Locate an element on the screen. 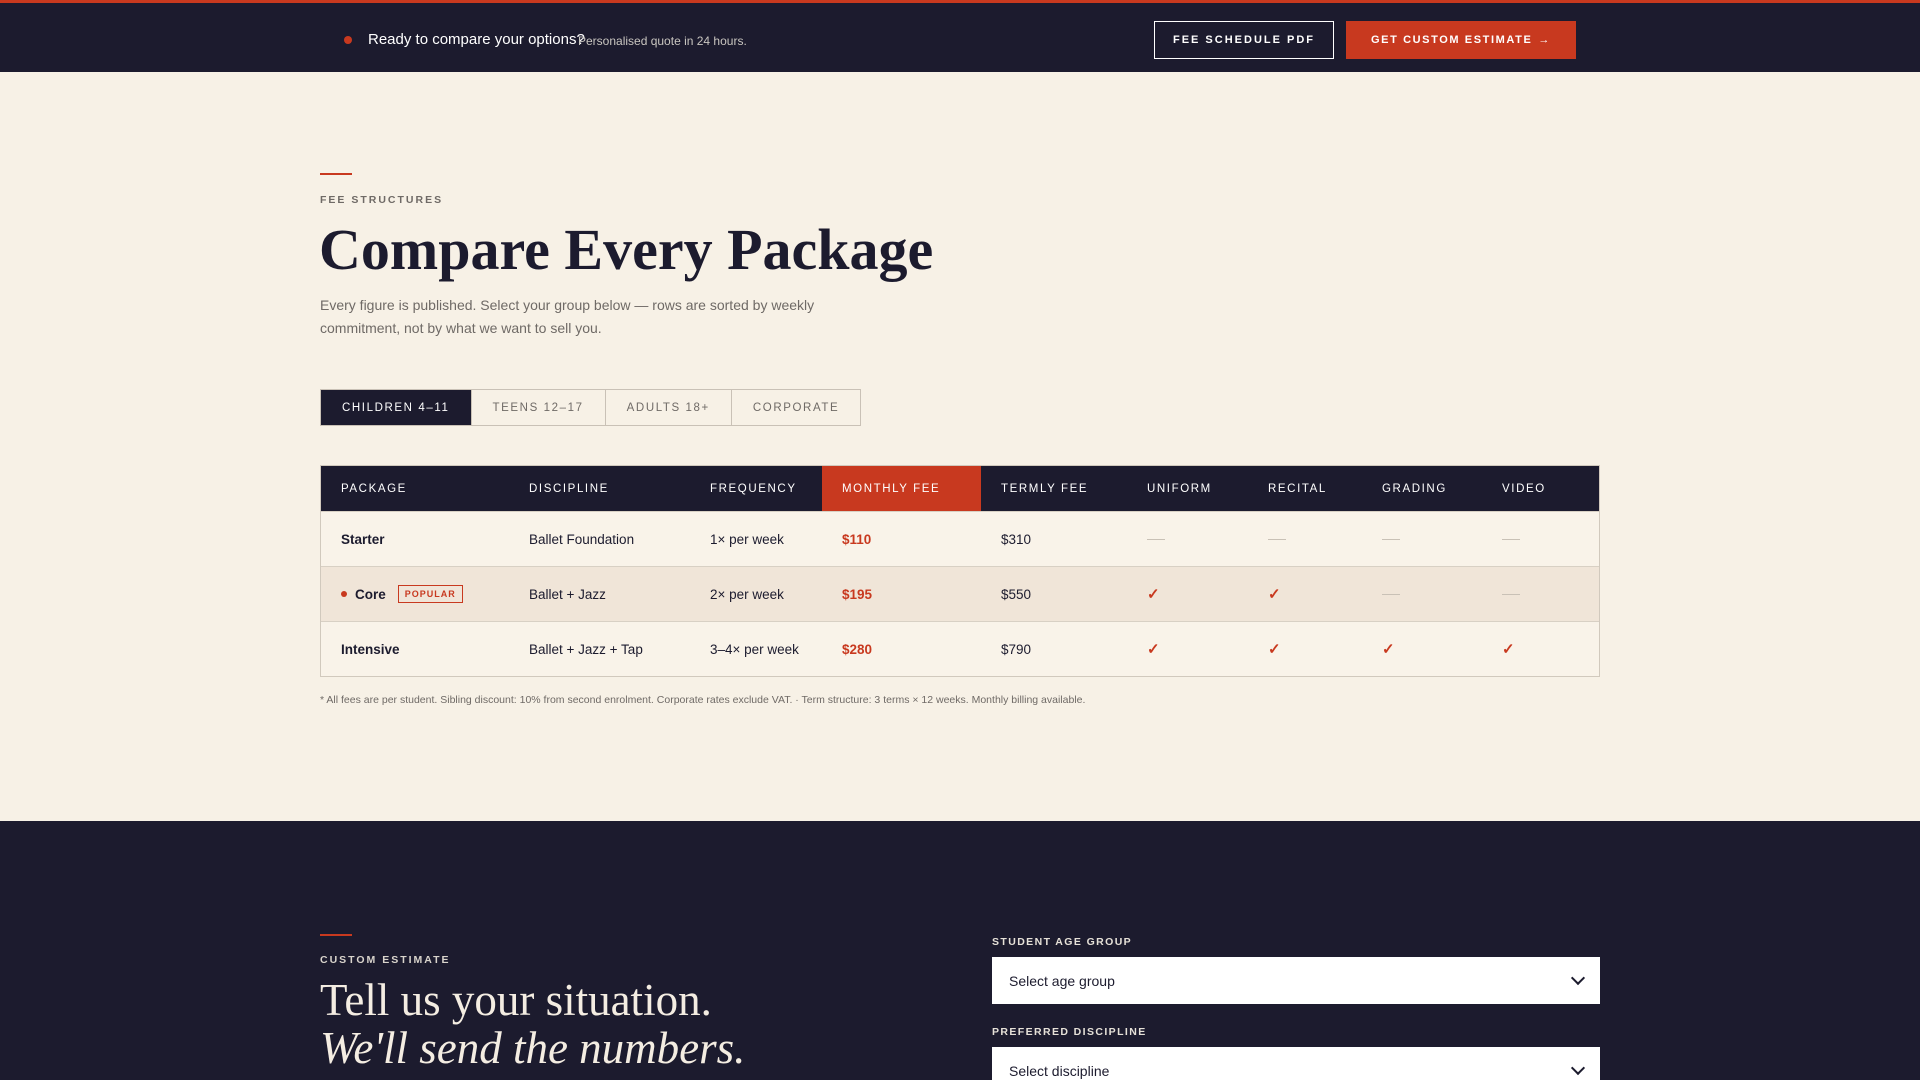 The height and width of the screenshot is (1080, 1920). package-cell: Core POPULAR is located at coordinates (415, 594).